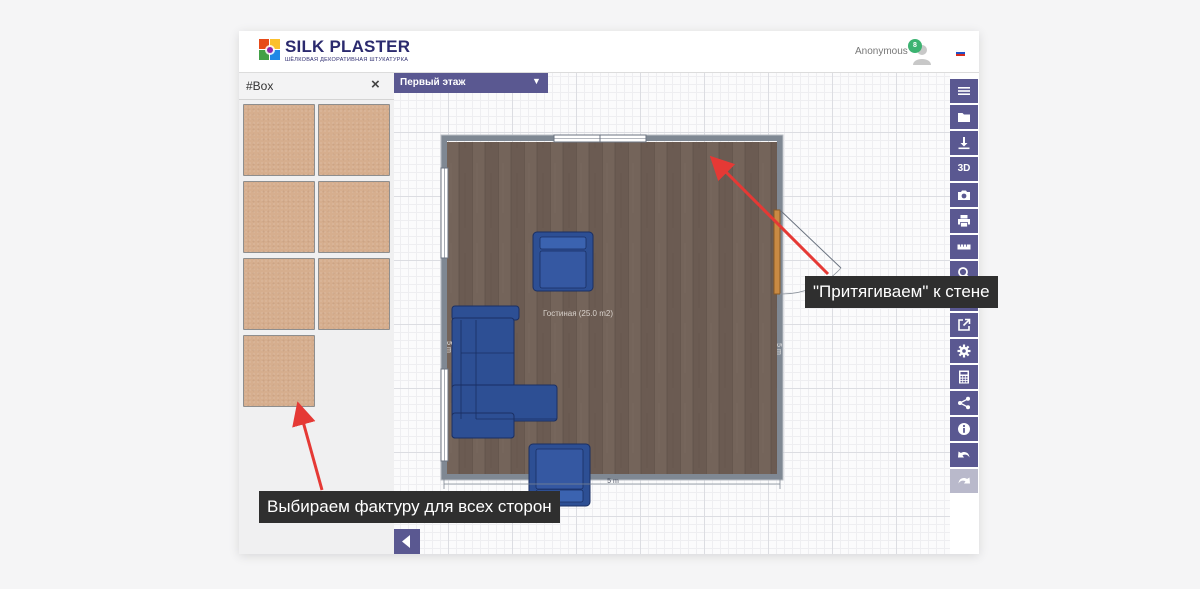  What do you see at coordinates (901, 292) in the screenshot?
I see `annotation-callout-snap: "Притягиваем" к стене` at bounding box center [901, 292].